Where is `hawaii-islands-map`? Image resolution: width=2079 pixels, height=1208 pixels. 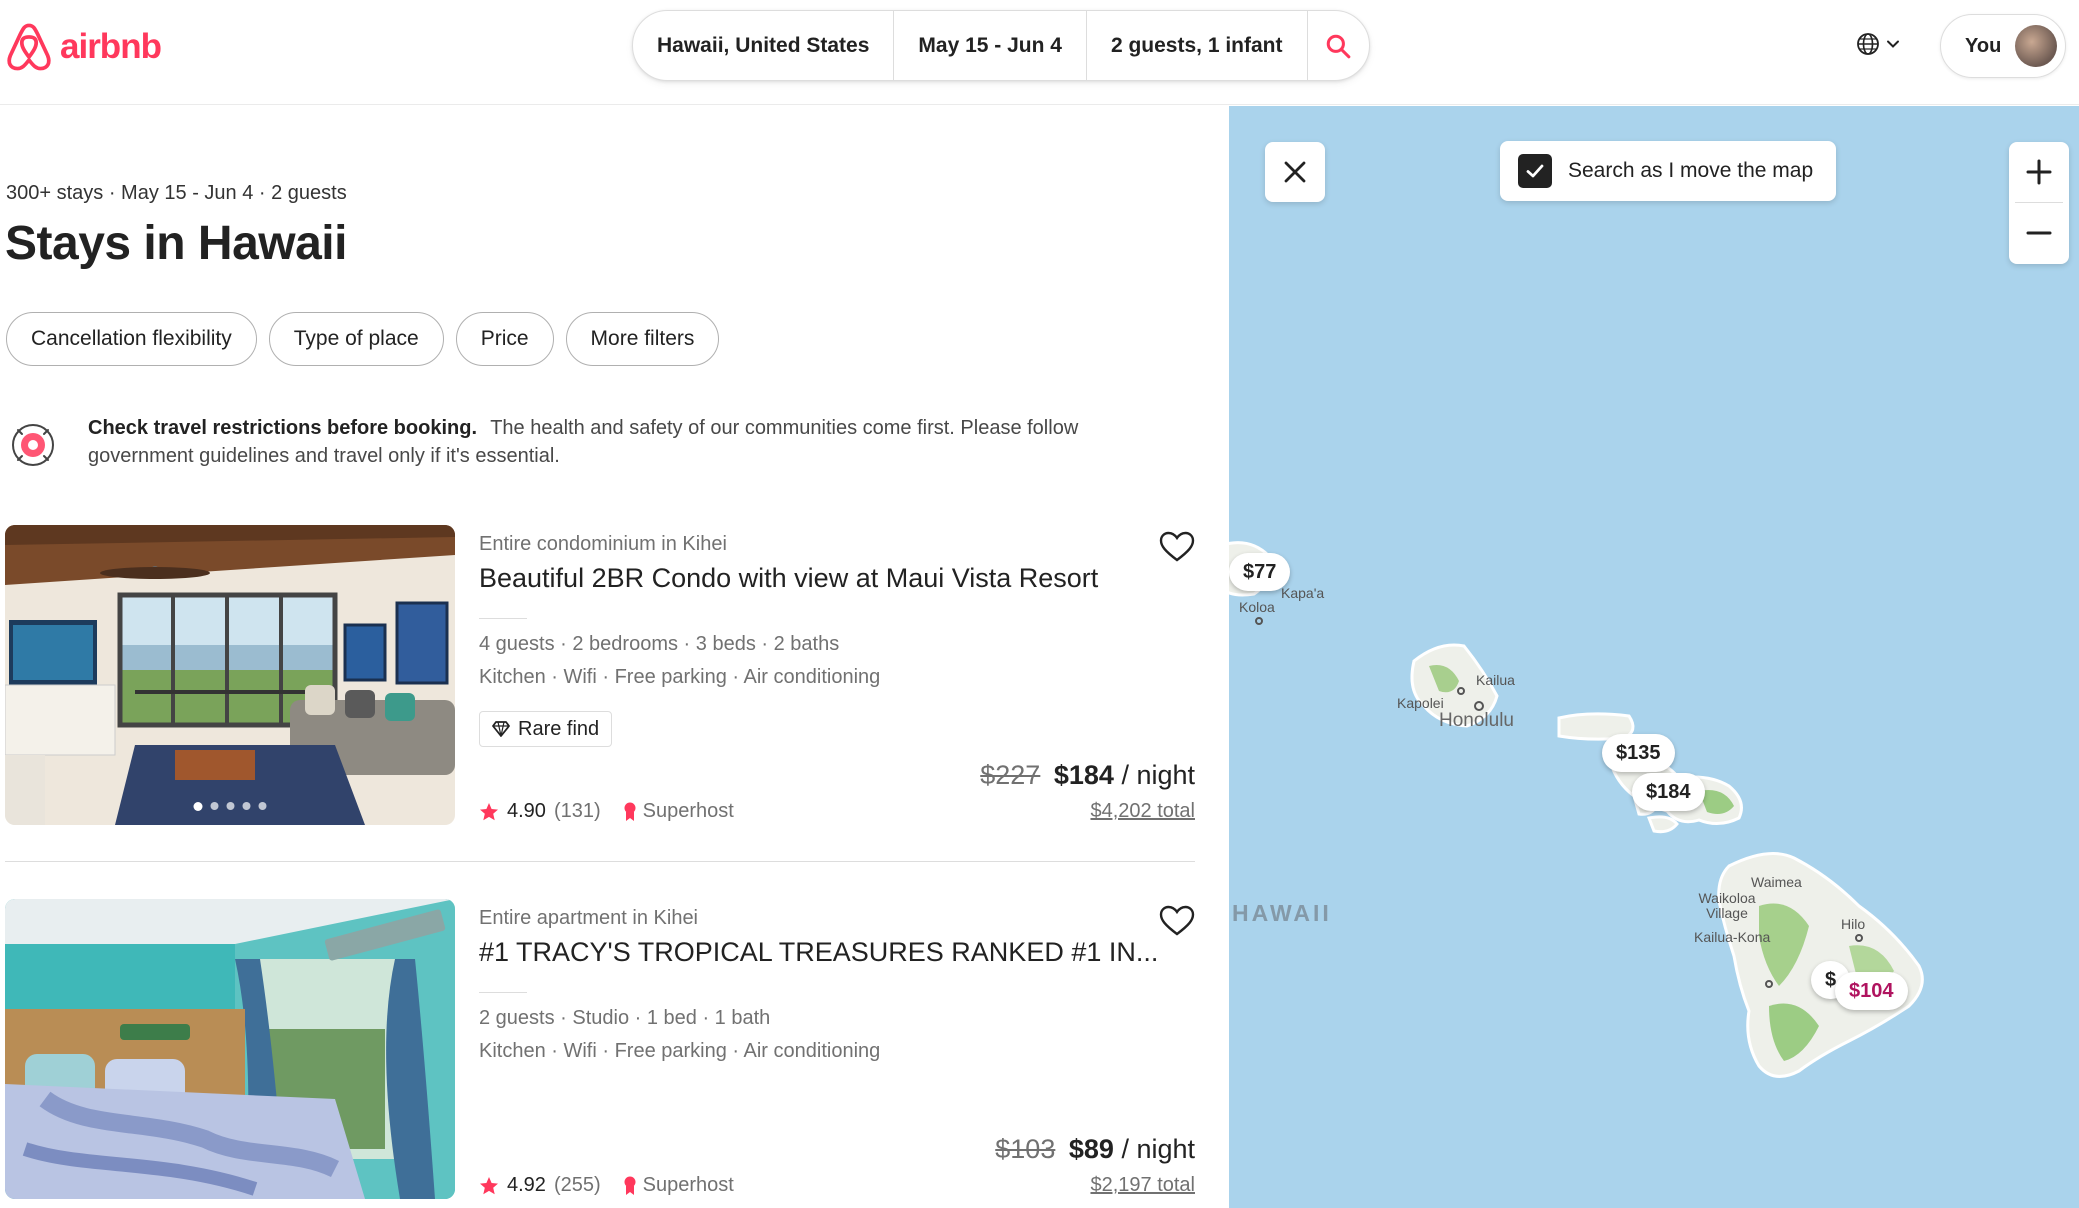 hawaii-islands-map is located at coordinates (1576, 809).